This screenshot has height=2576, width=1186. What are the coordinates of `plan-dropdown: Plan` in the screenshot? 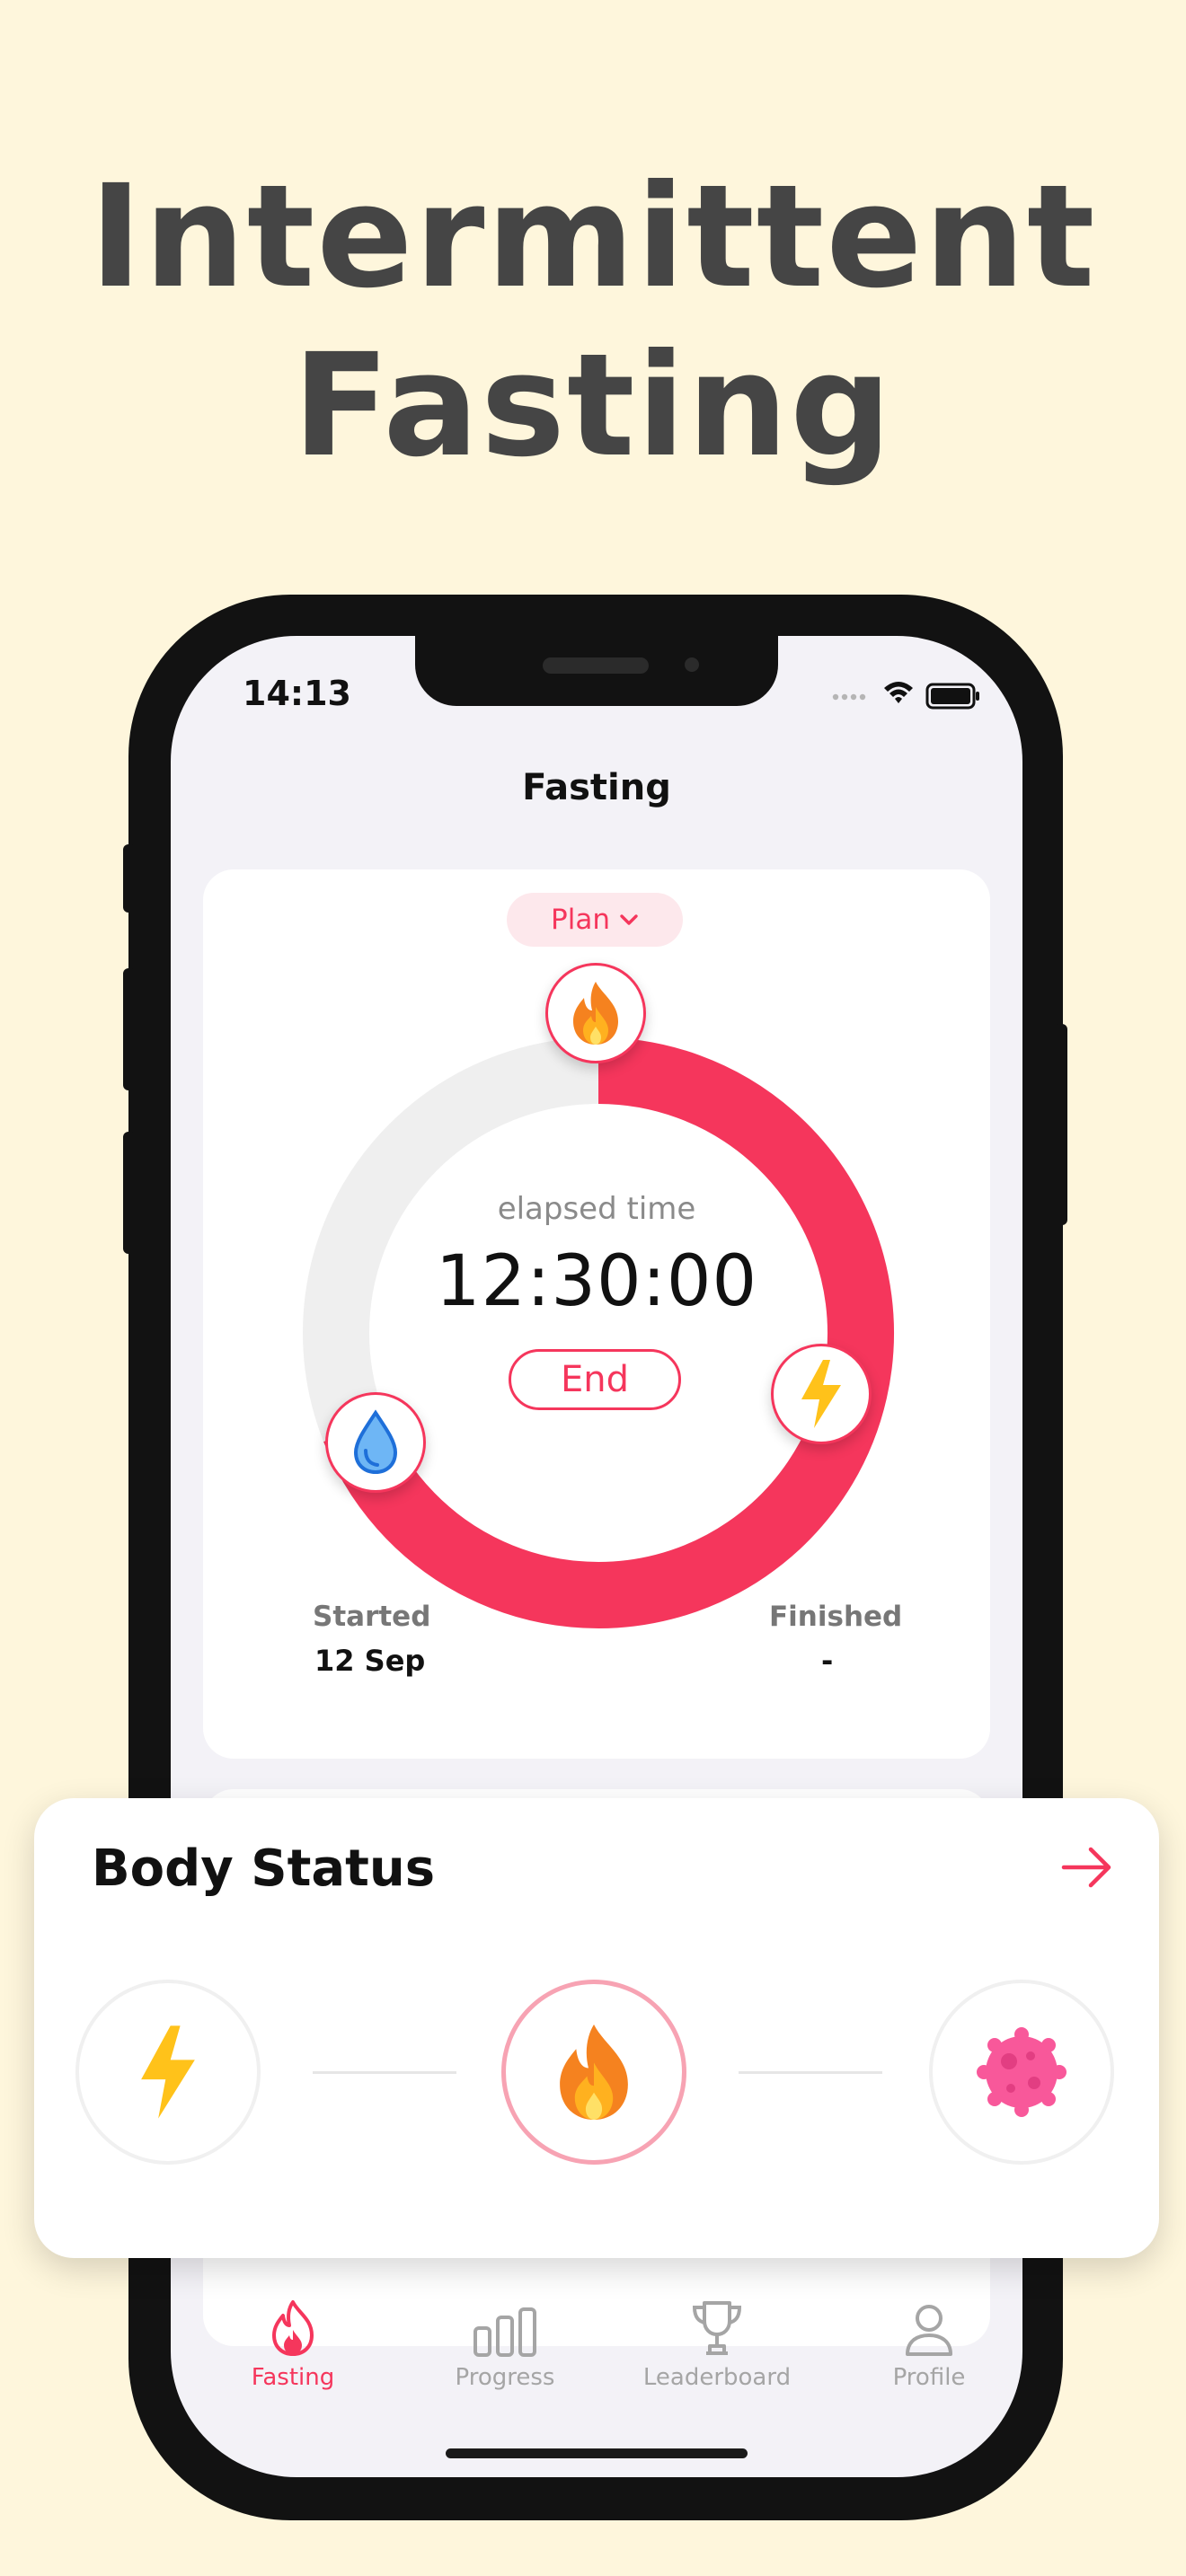 It's located at (595, 920).